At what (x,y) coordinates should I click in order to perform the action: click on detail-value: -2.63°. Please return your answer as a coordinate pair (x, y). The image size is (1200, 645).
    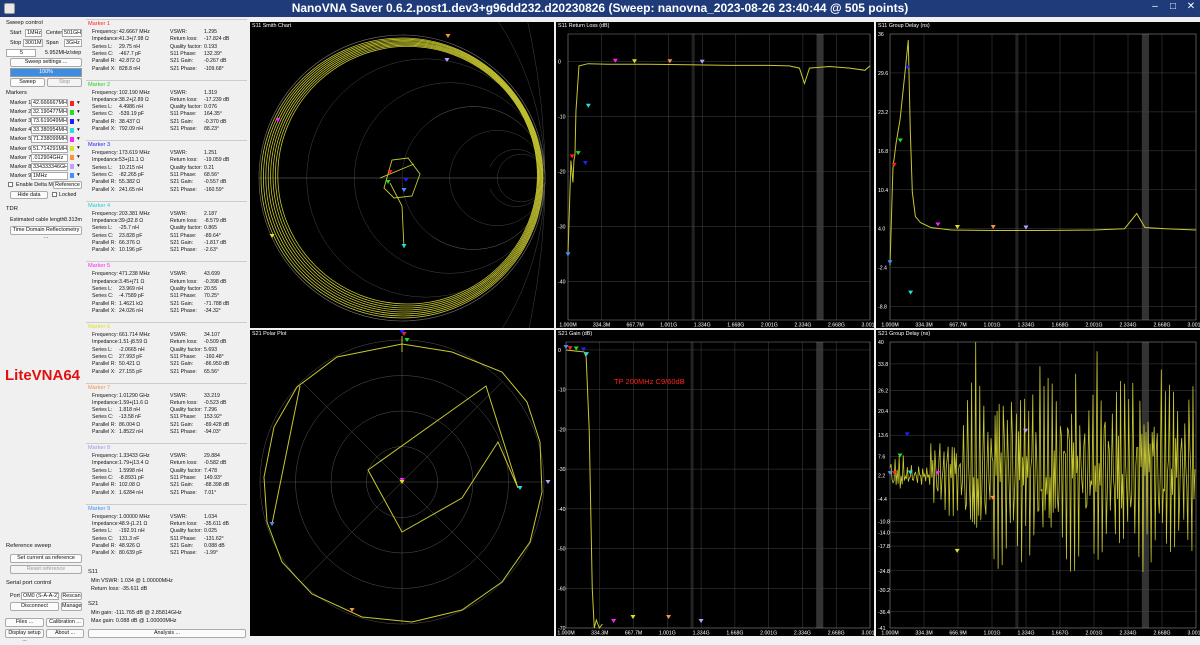
    Looking at the image, I should click on (211, 250).